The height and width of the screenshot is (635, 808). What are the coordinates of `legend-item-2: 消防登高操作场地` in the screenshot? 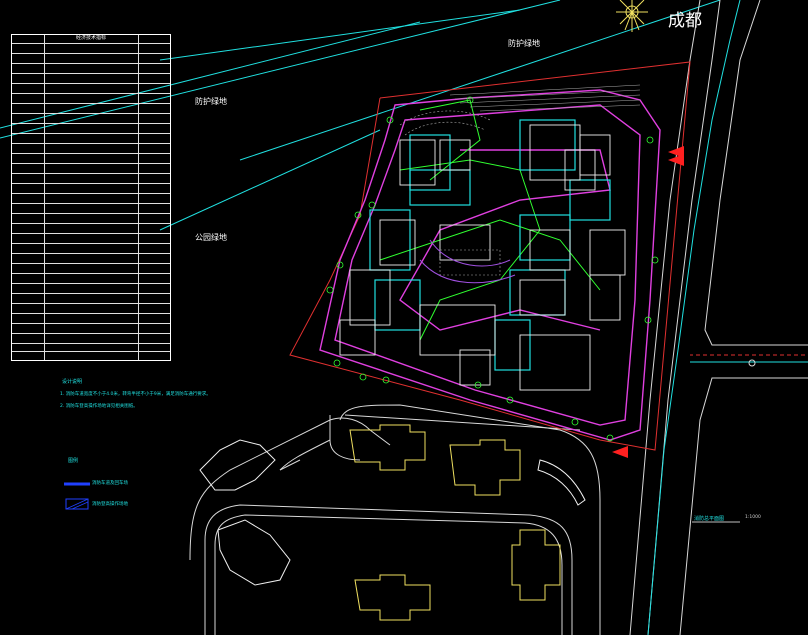 It's located at (110, 504).